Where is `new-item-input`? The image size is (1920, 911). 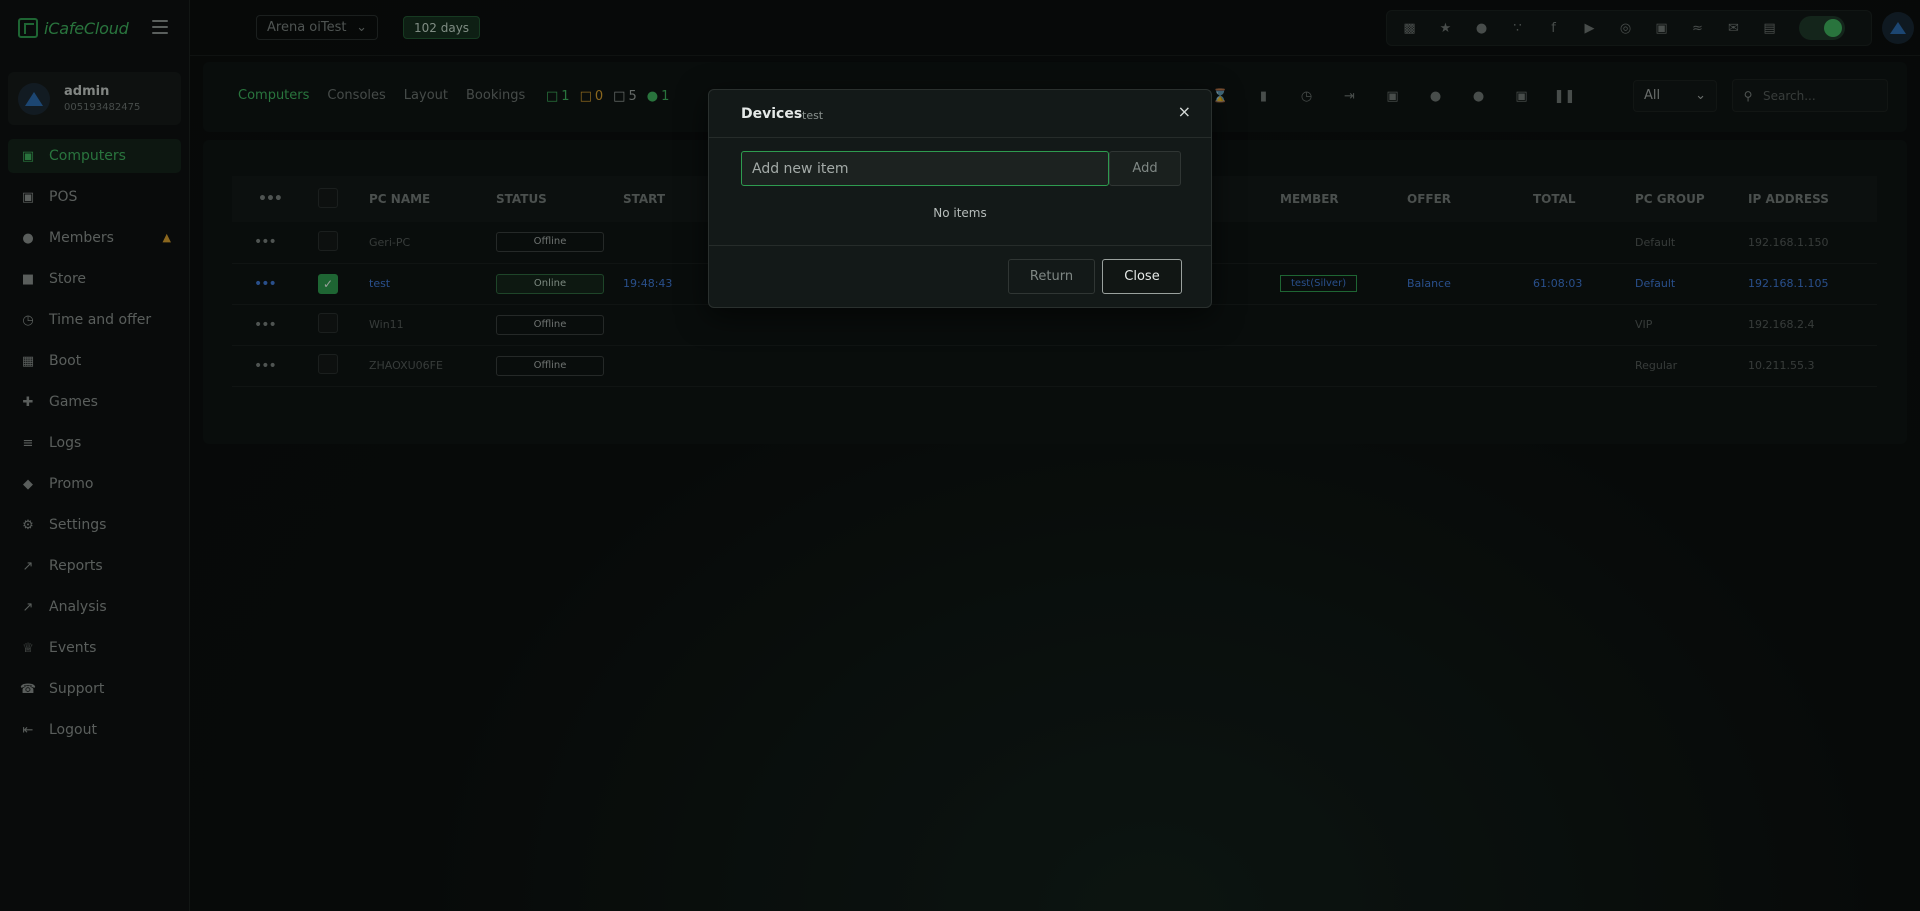
new-item-input is located at coordinates (925, 168).